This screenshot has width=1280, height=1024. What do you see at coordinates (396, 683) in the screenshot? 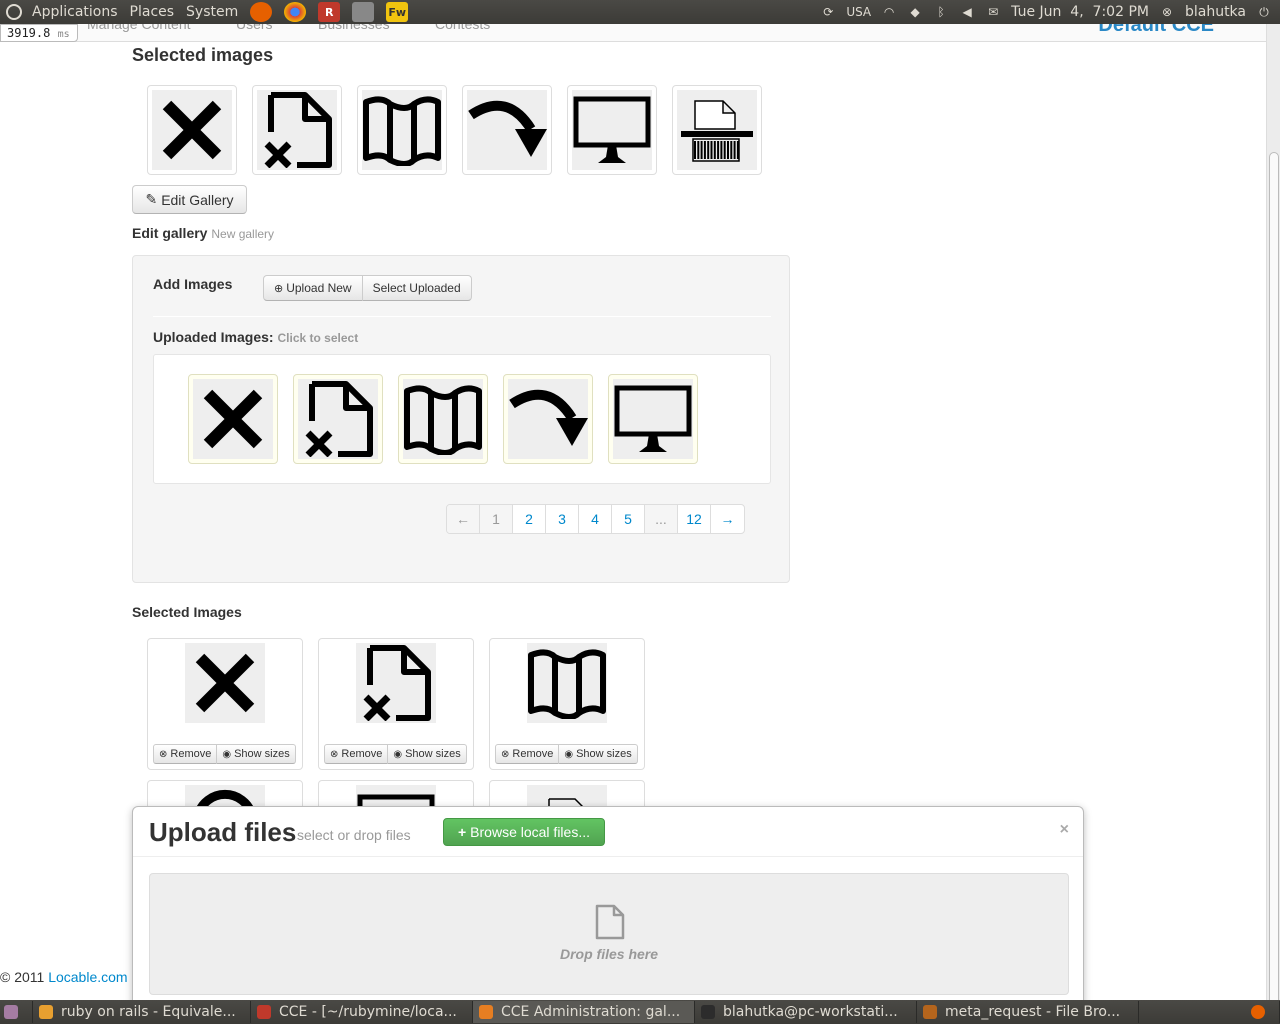
I see `file-delete-thumbnail` at bounding box center [396, 683].